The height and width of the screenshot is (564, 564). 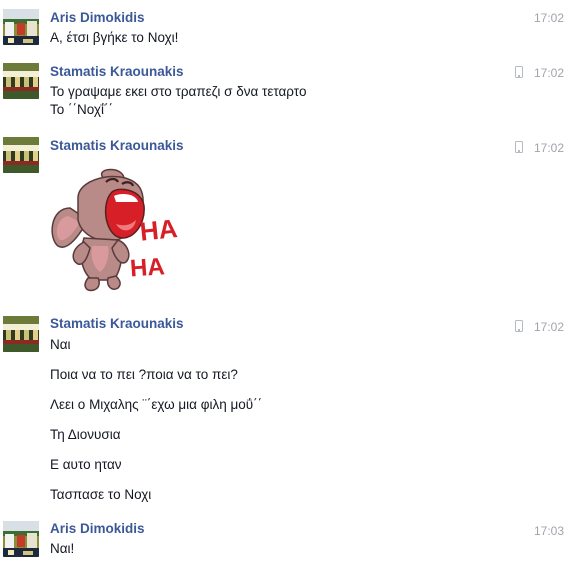 I want to click on message-text: Ναι!, so click(x=62, y=548).